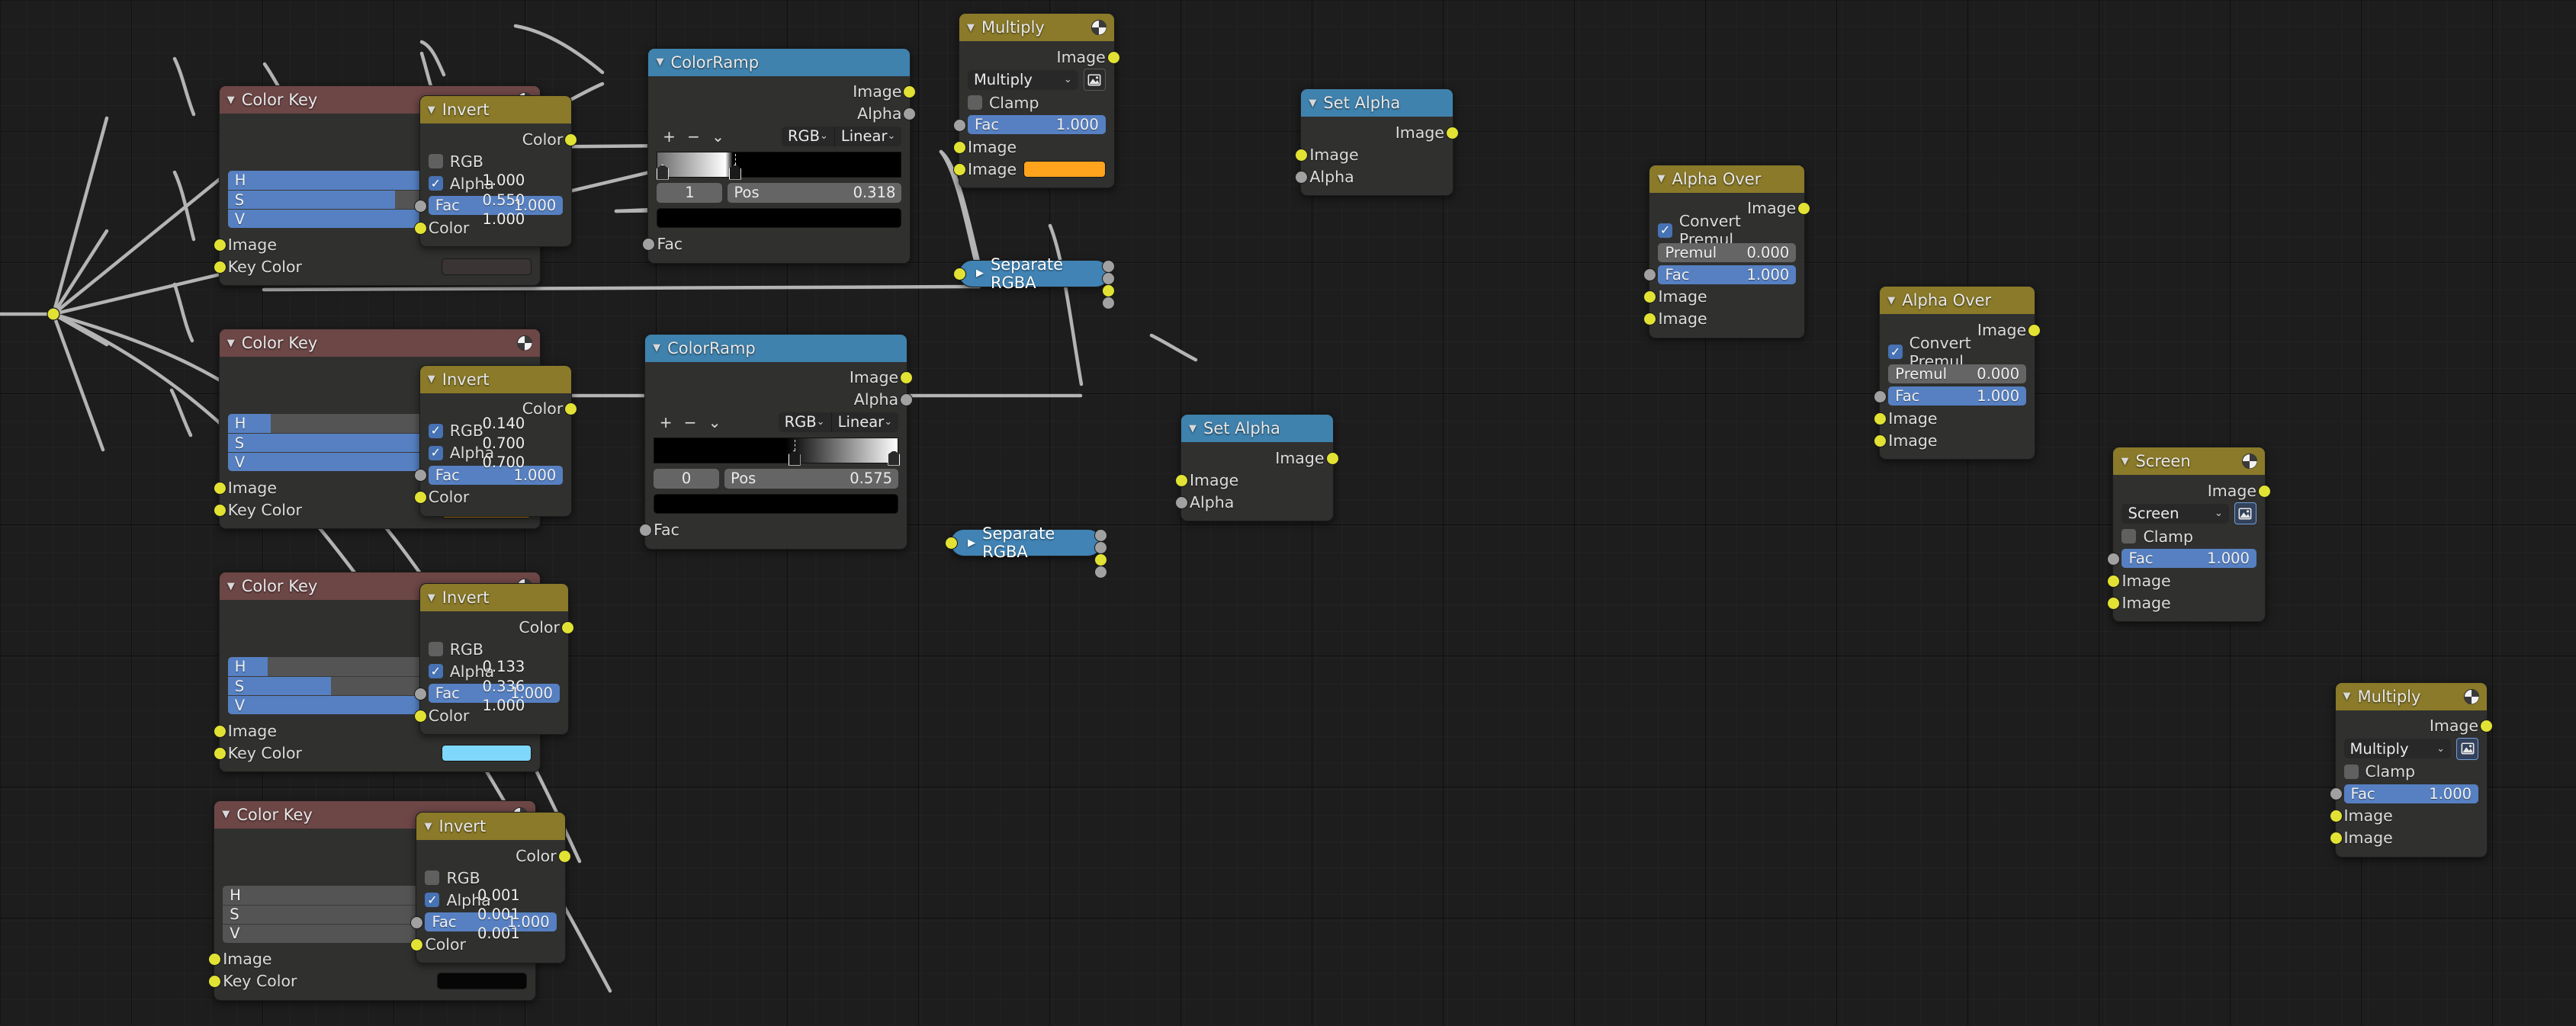  I want to click on multiply-1-clamp-checkbox: Clamp, so click(1036, 102).